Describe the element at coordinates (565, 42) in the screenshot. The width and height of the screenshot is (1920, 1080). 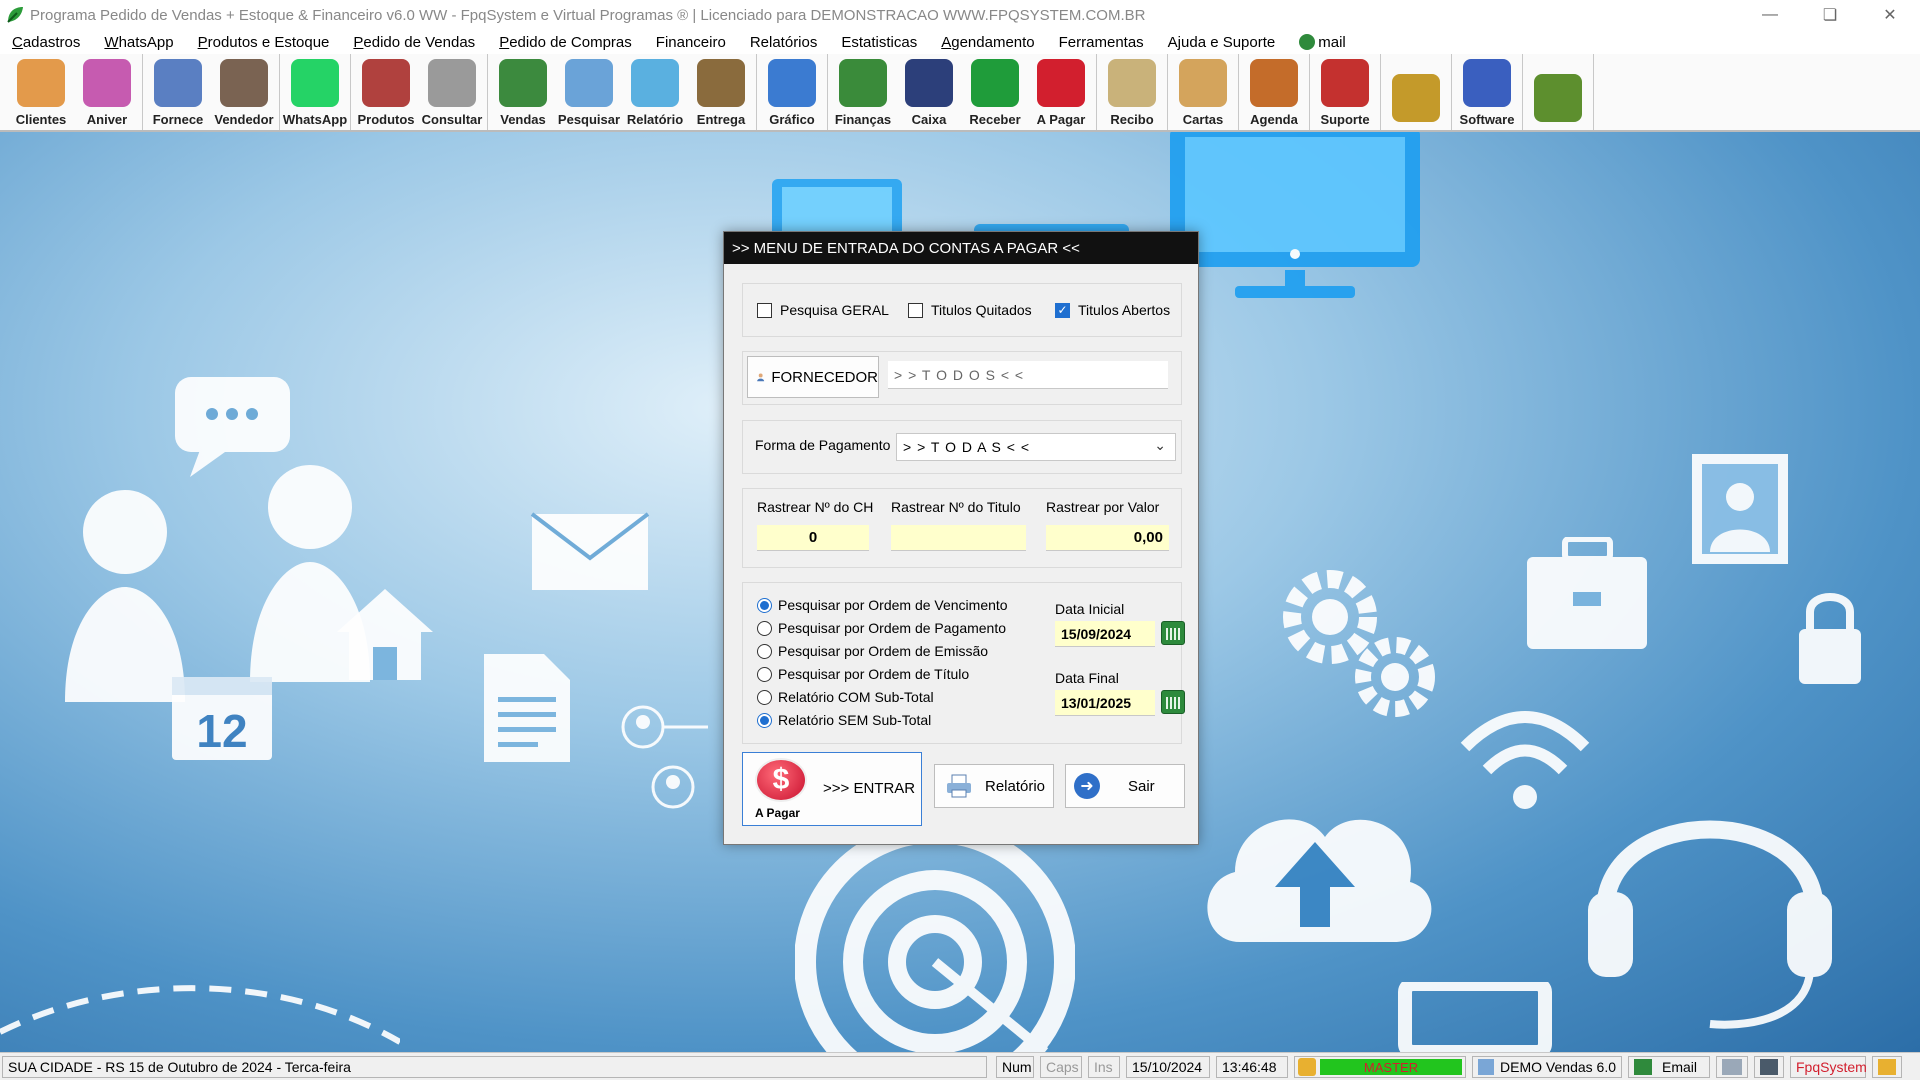
I see `menu-pedido-de-compras: Pedido de Compras` at that location.